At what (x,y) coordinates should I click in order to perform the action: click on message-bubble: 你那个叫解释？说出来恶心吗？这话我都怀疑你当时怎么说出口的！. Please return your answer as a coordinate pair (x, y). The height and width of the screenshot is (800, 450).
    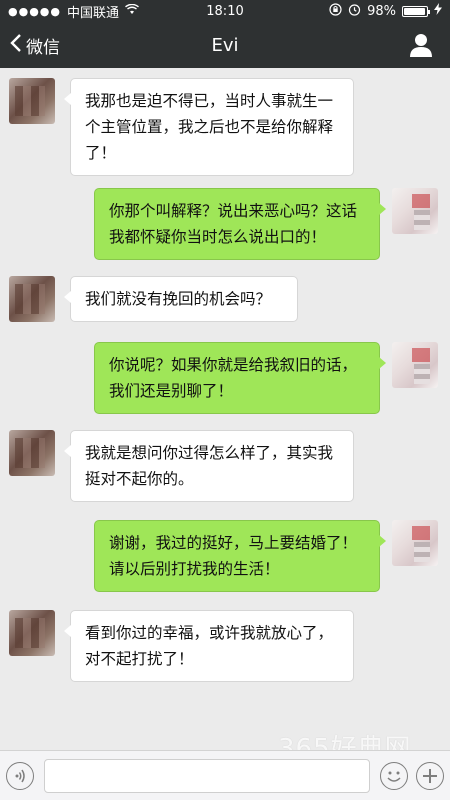
    Looking at the image, I should click on (240, 224).